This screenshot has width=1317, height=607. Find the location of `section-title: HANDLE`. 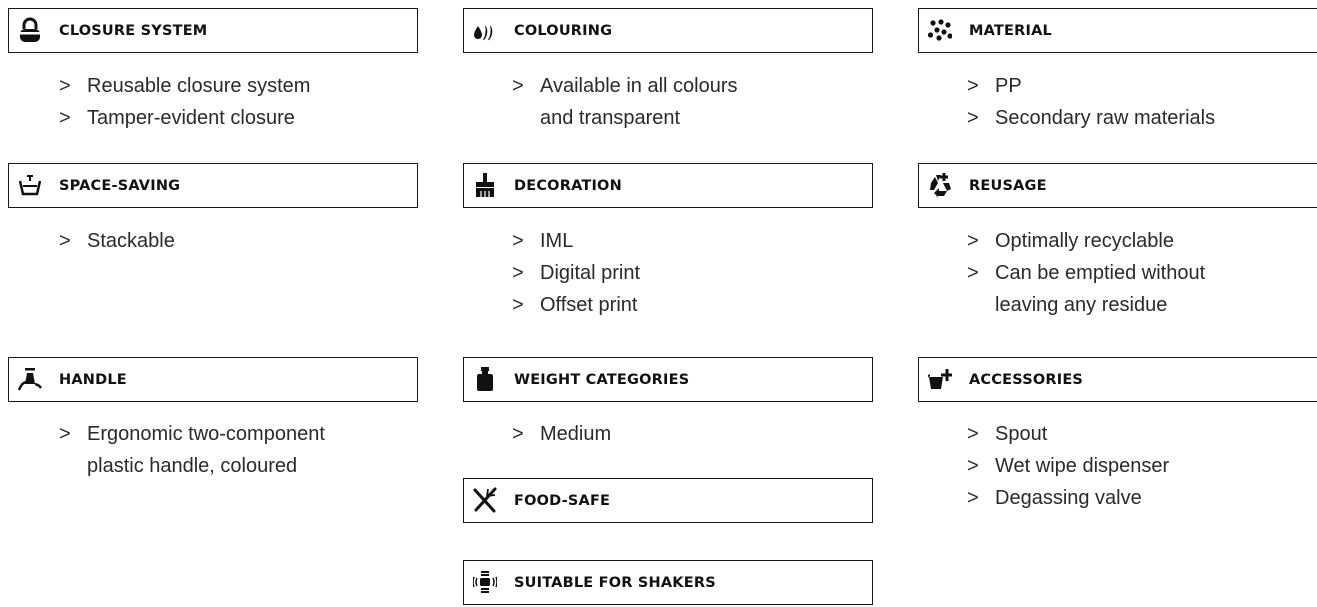

section-title: HANDLE is located at coordinates (93, 380).